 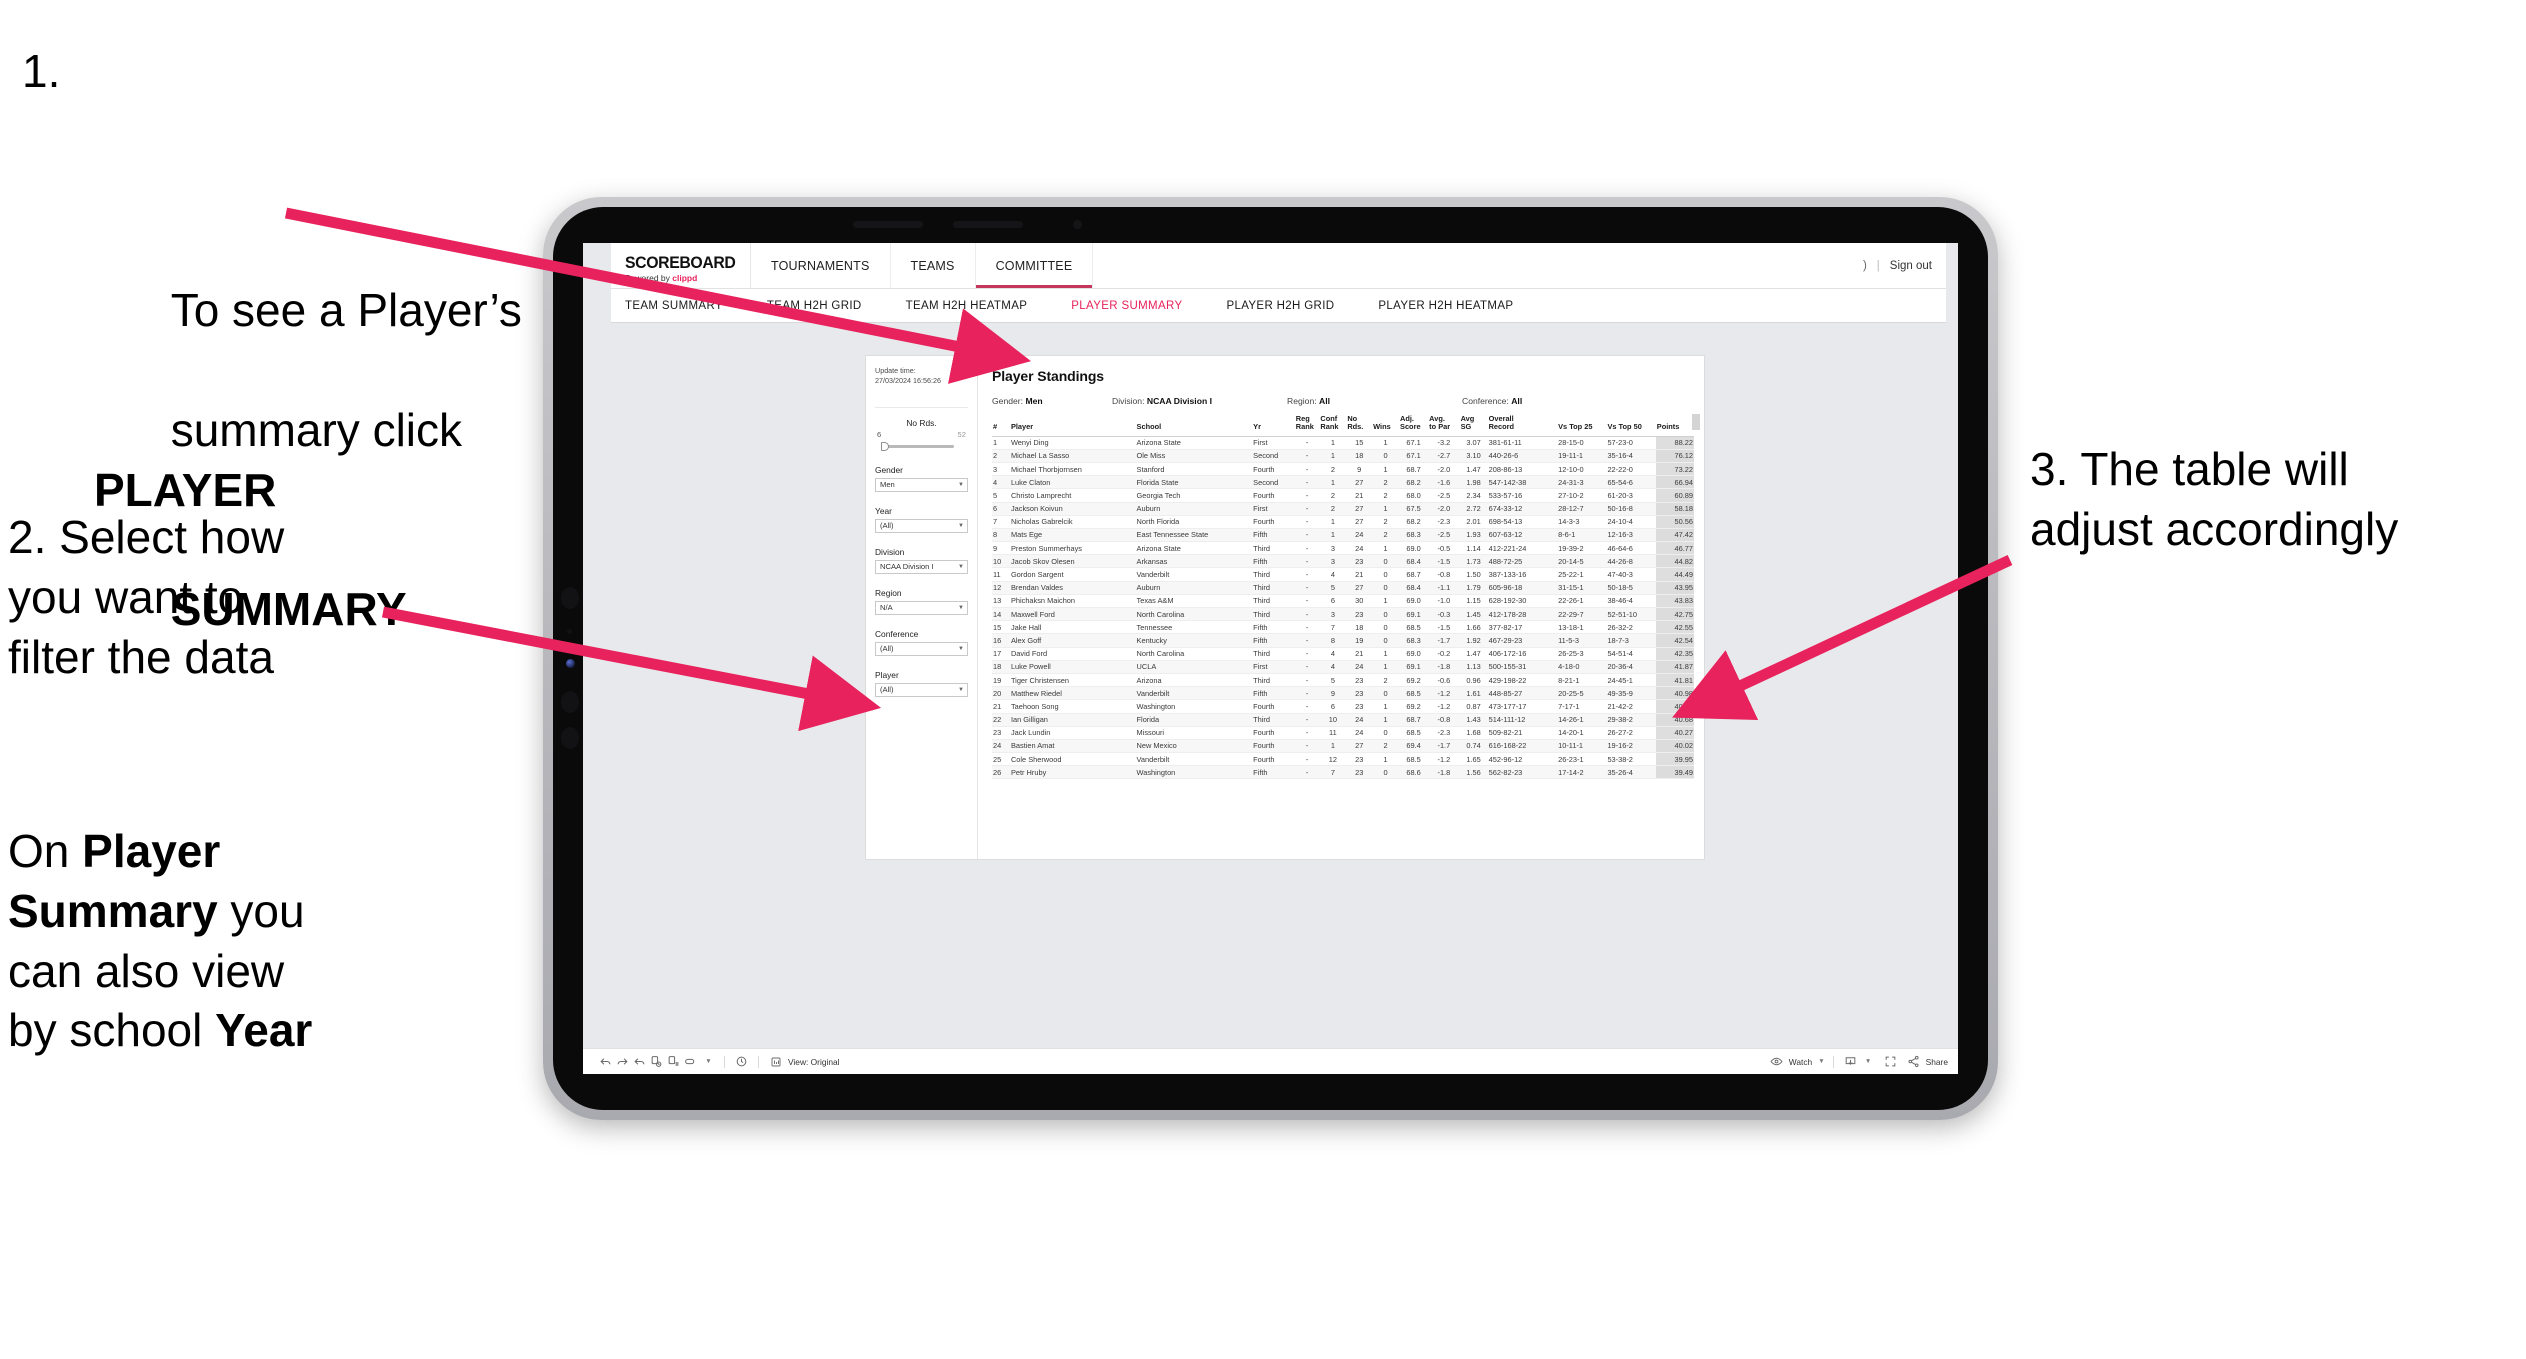 What do you see at coordinates (685, 306) in the screenshot?
I see `tab-team-summary: TEAM SUMMARY` at bounding box center [685, 306].